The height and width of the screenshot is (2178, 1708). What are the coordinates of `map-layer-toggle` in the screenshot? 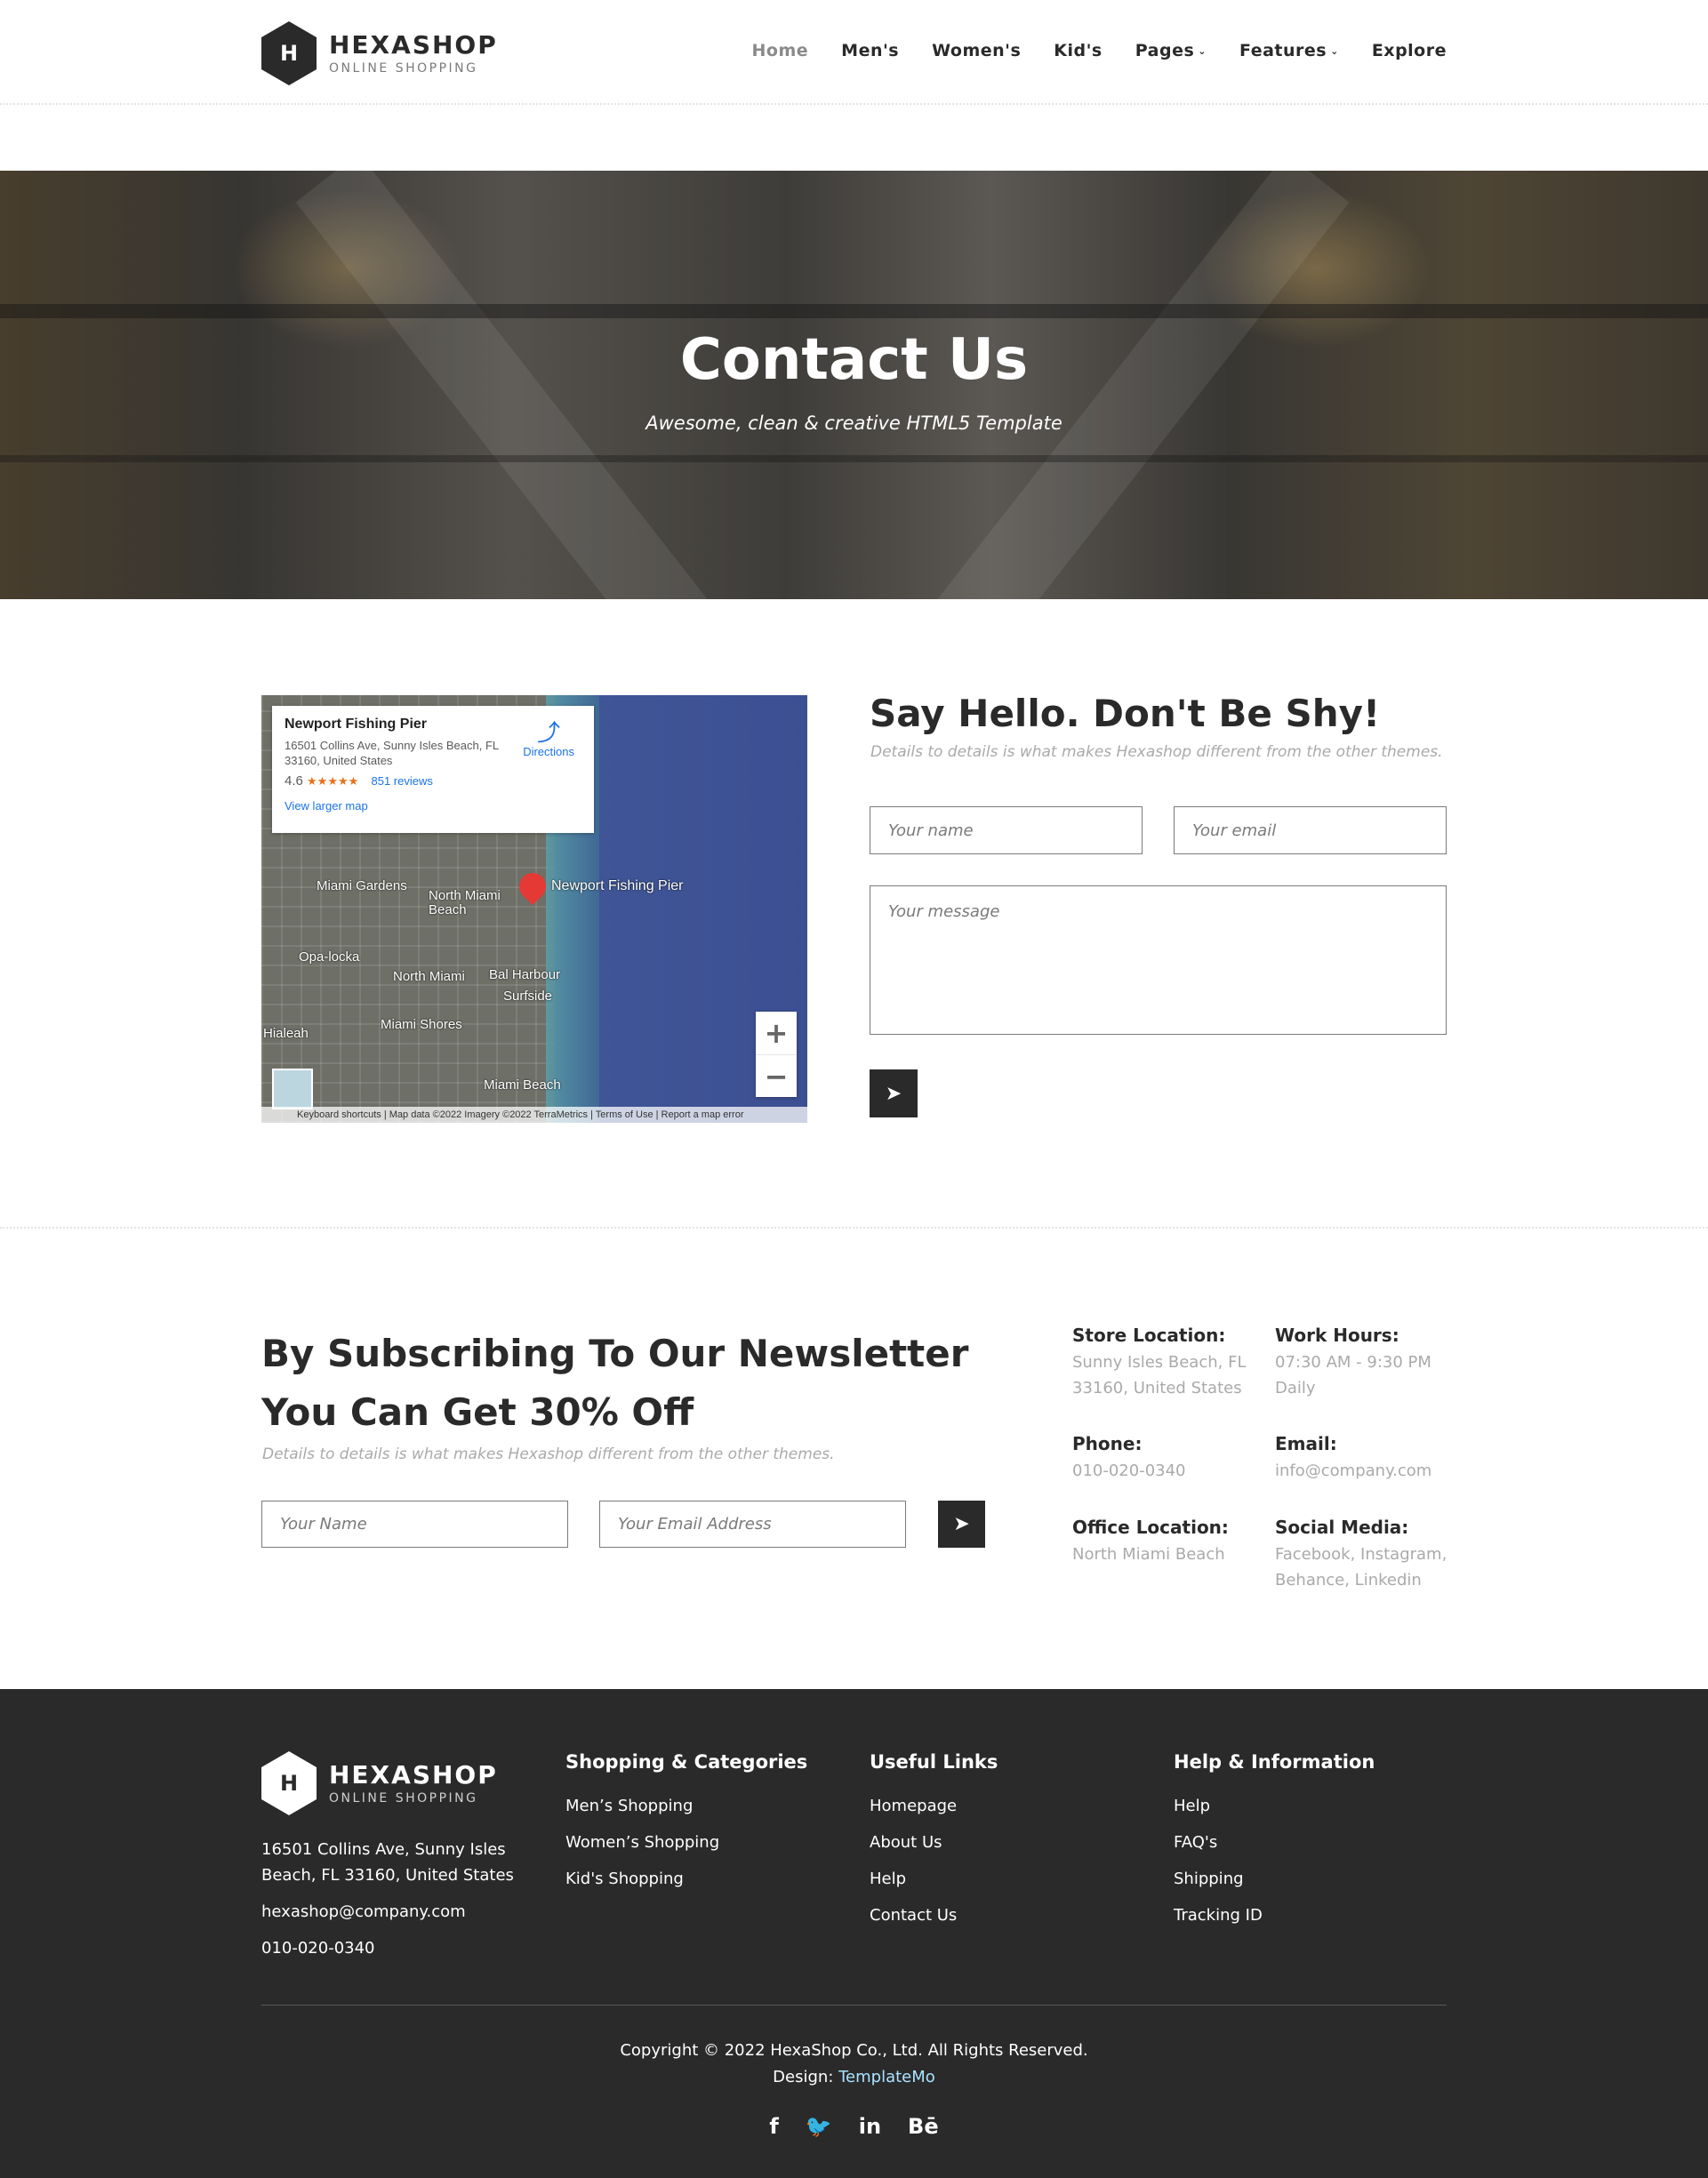 It's located at (292, 1089).